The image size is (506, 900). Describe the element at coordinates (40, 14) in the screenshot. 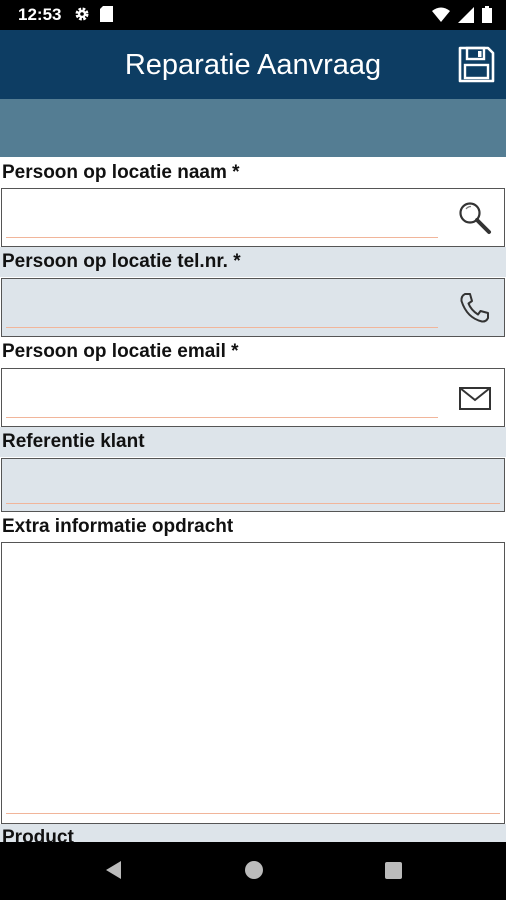

I see `status-time: 12:53` at that location.